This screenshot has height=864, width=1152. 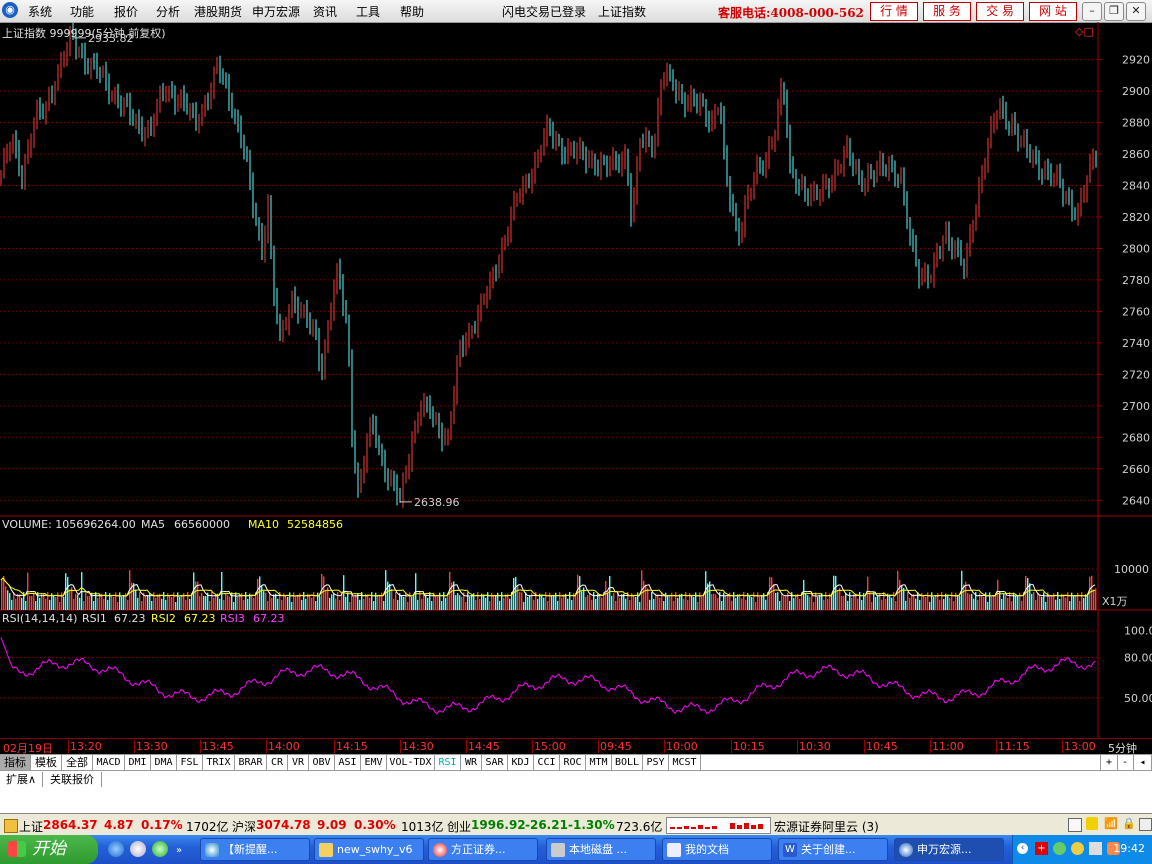 What do you see at coordinates (1136, 343) in the screenshot?
I see `price-tick-label: 2740` at bounding box center [1136, 343].